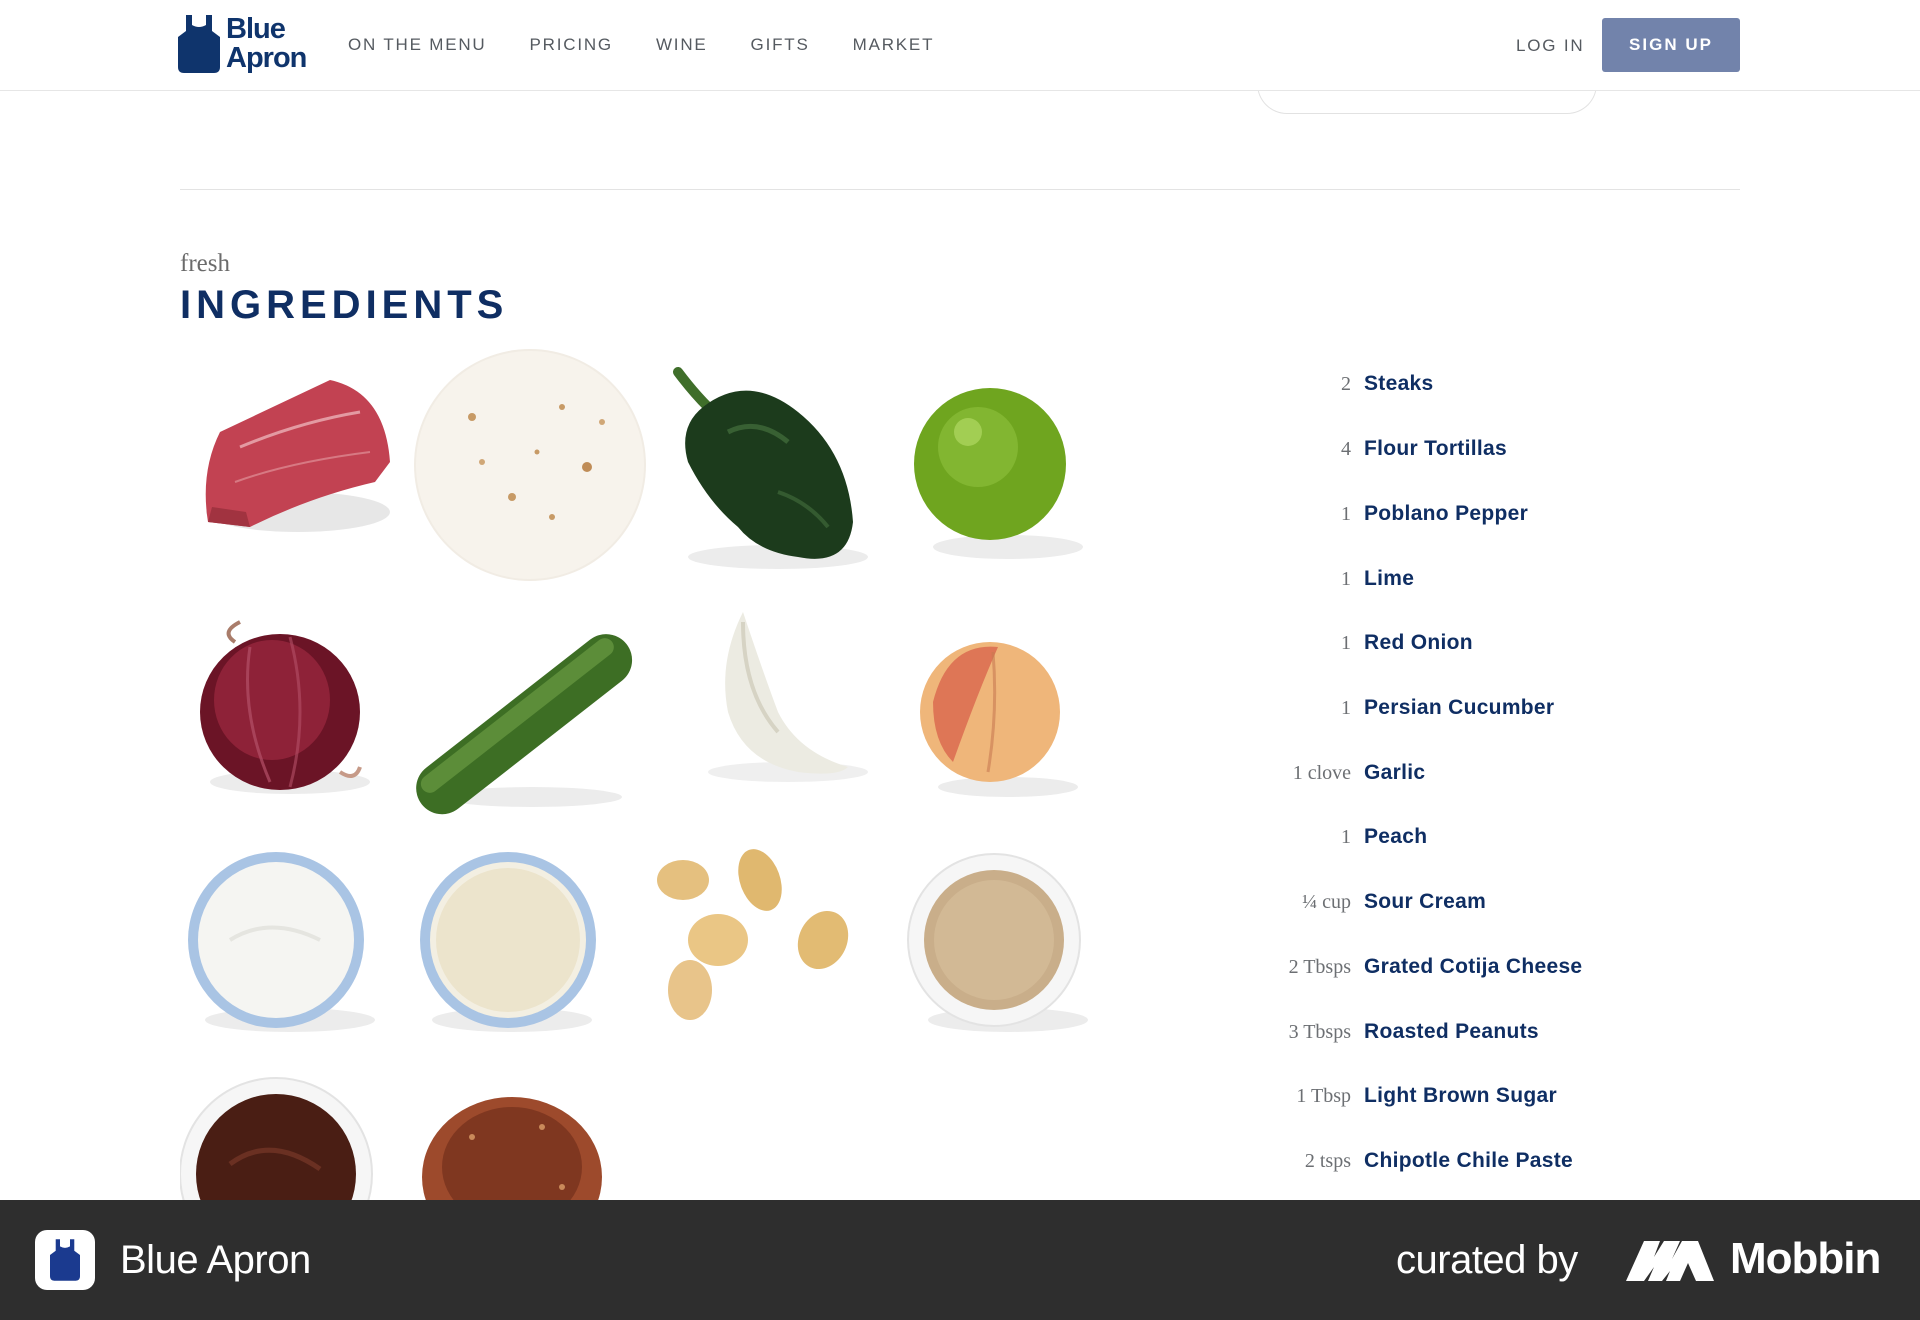 This screenshot has width=1920, height=1320. I want to click on flour-tortilla-image, so click(532, 467).